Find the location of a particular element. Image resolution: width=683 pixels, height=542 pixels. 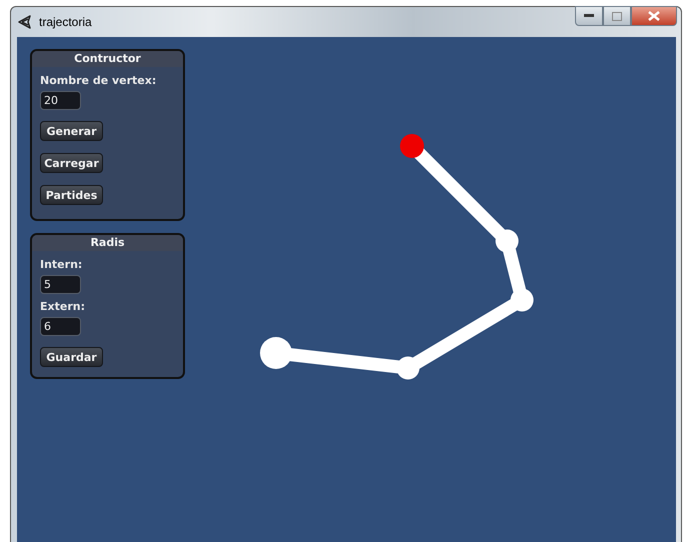

field-label: Intern: is located at coordinates (61, 264).